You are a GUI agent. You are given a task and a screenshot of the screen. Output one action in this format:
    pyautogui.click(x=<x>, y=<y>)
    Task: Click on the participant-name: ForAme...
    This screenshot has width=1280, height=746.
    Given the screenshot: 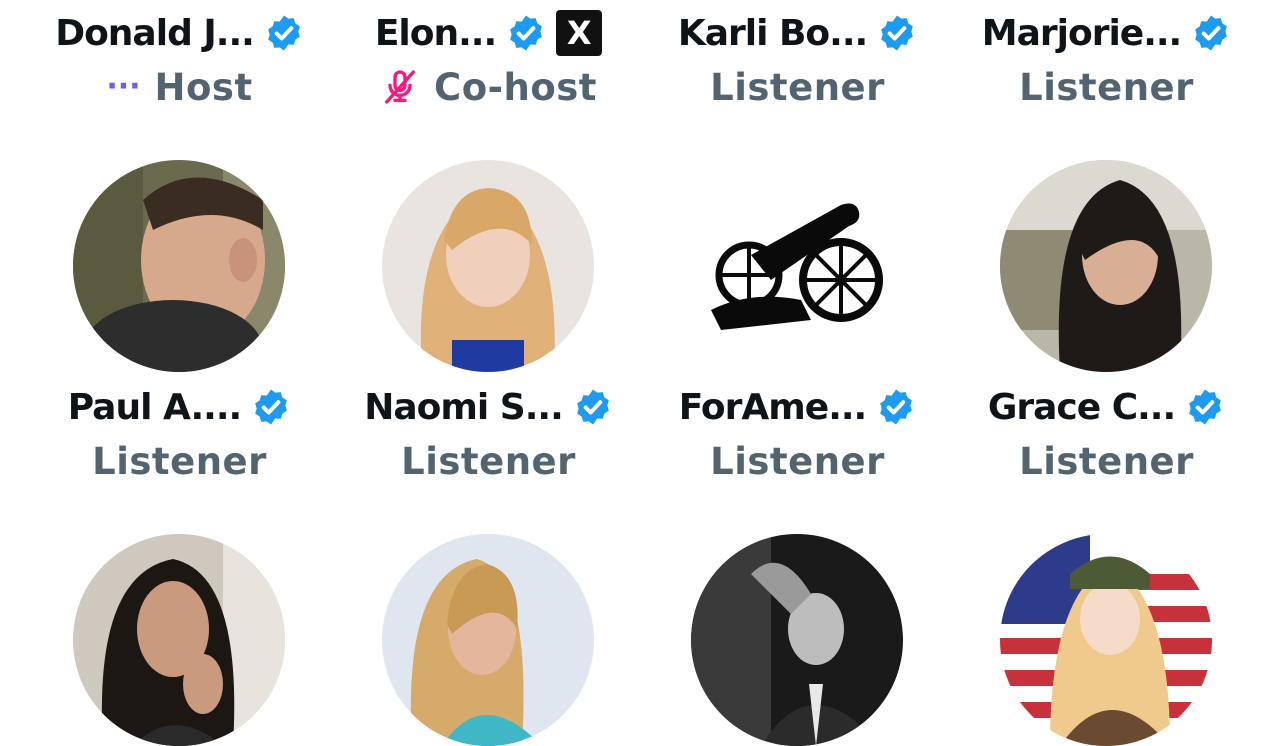 What is the action you would take?
    pyautogui.click(x=772, y=407)
    